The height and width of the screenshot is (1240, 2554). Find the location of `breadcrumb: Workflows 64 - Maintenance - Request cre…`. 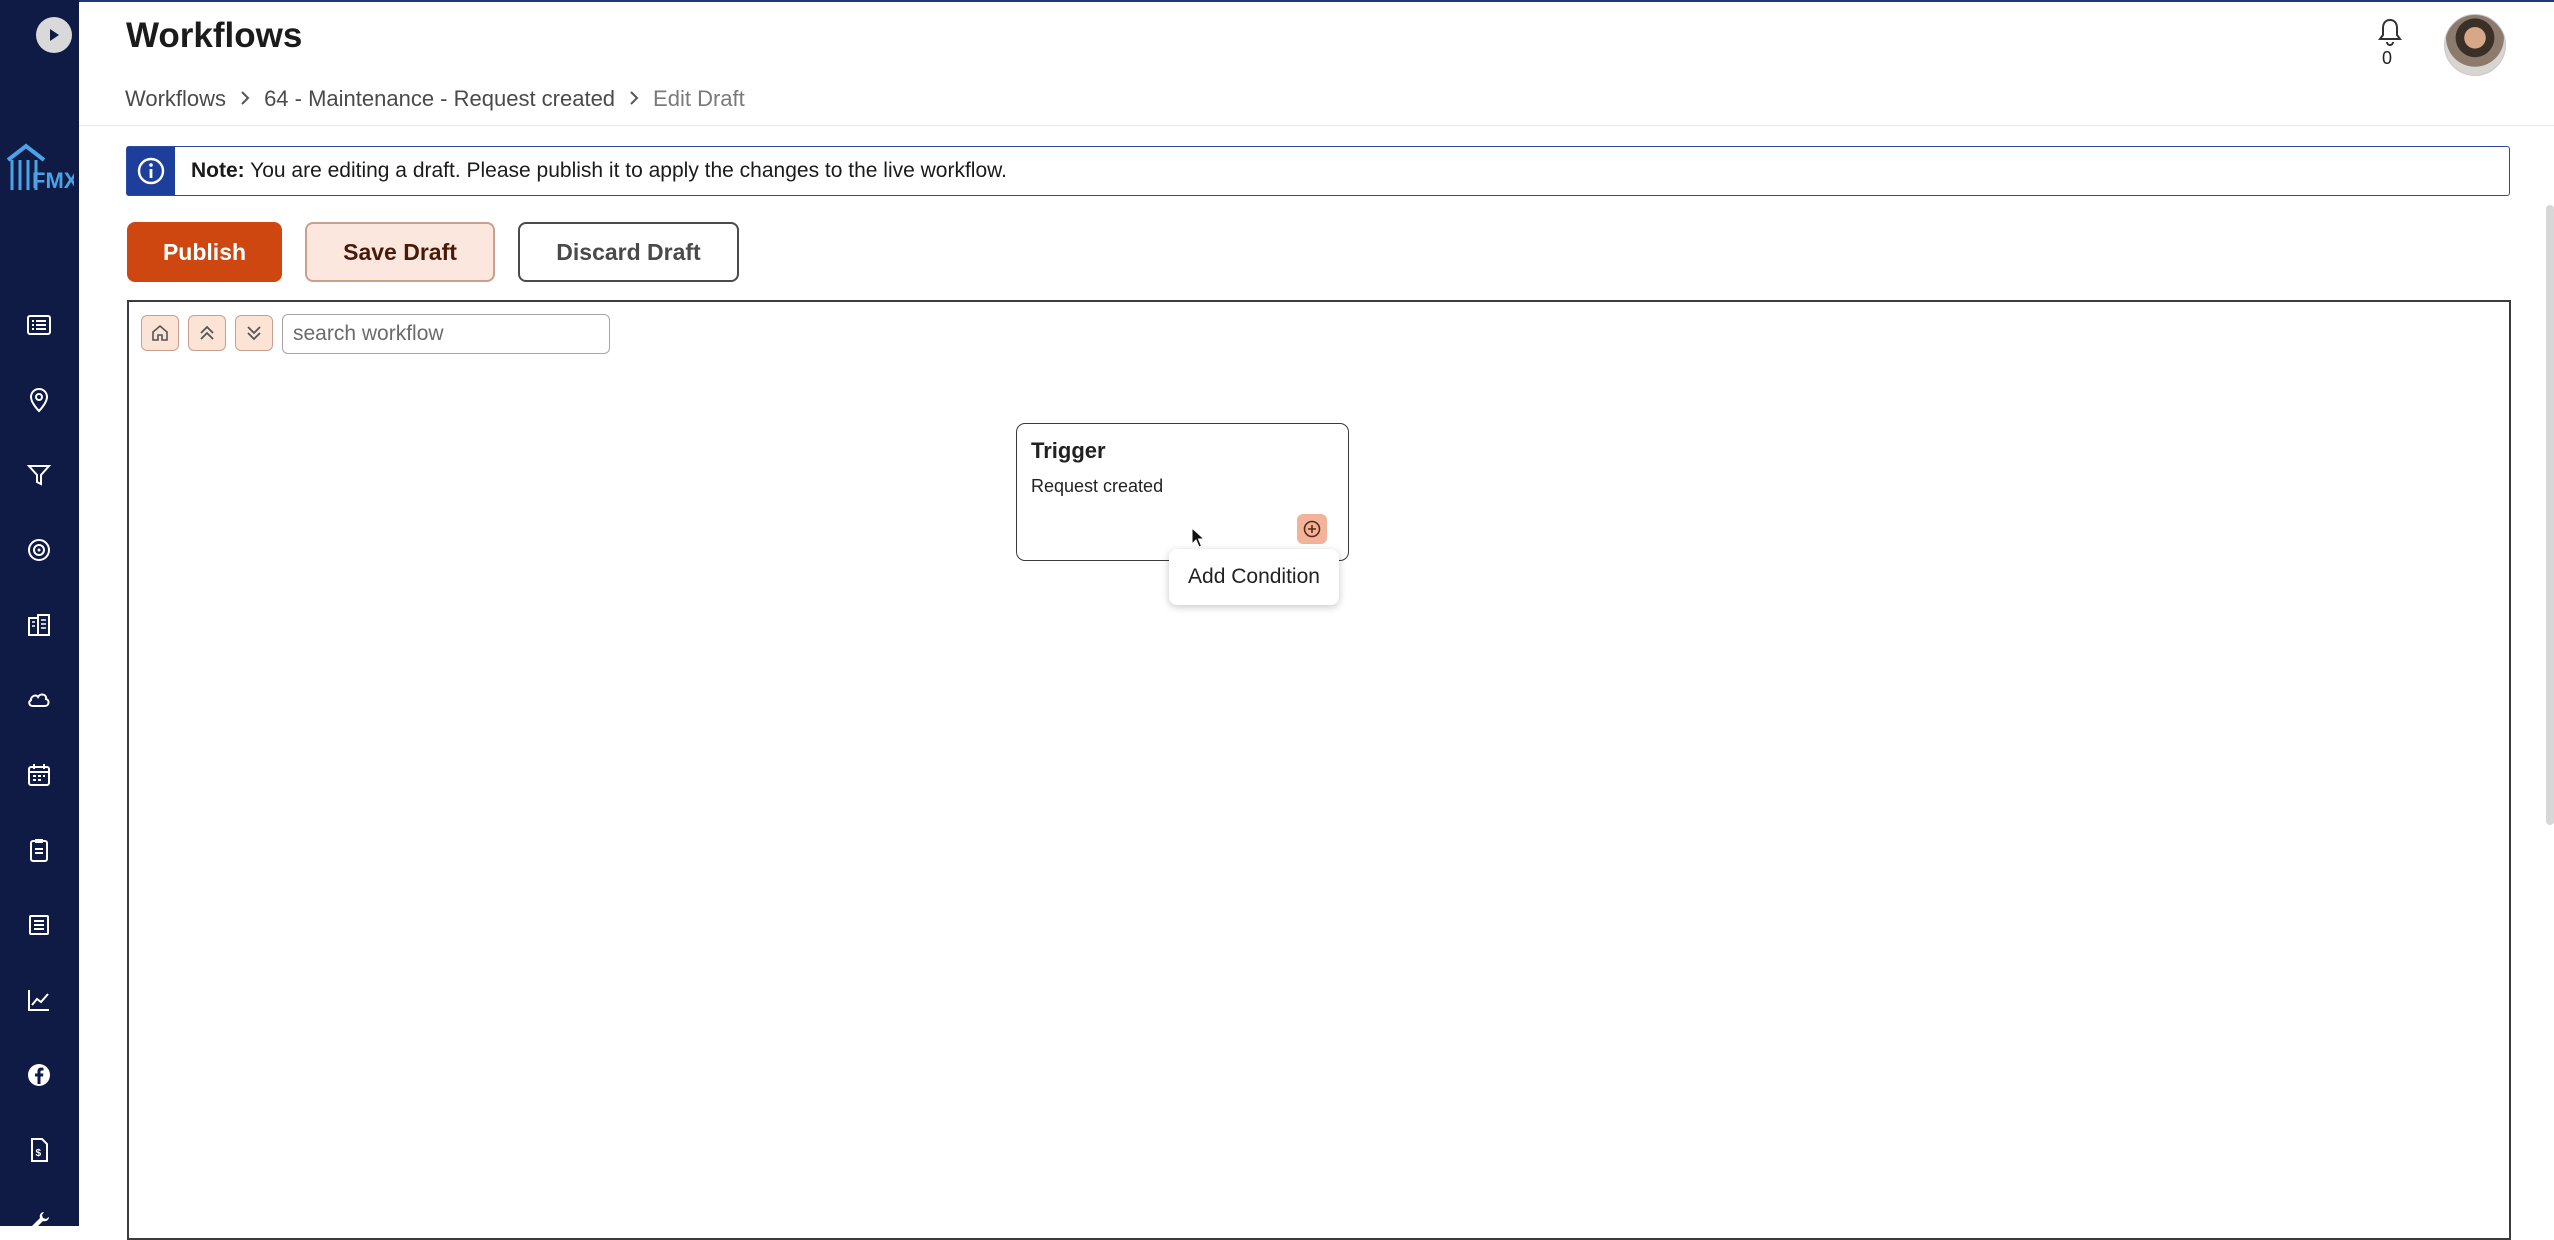

breadcrumb: Workflows 64 - Maintenance - Request cre… is located at coordinates (435, 99).